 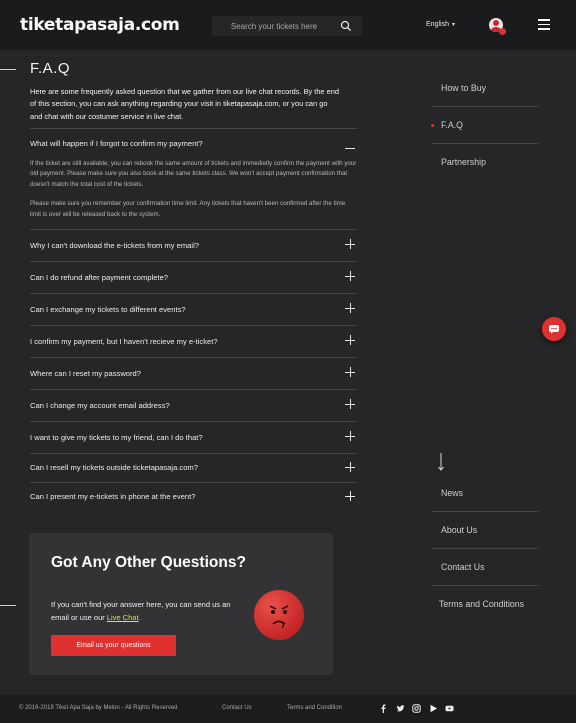 What do you see at coordinates (452, 493) in the screenshot?
I see `nav-item-label: News` at bounding box center [452, 493].